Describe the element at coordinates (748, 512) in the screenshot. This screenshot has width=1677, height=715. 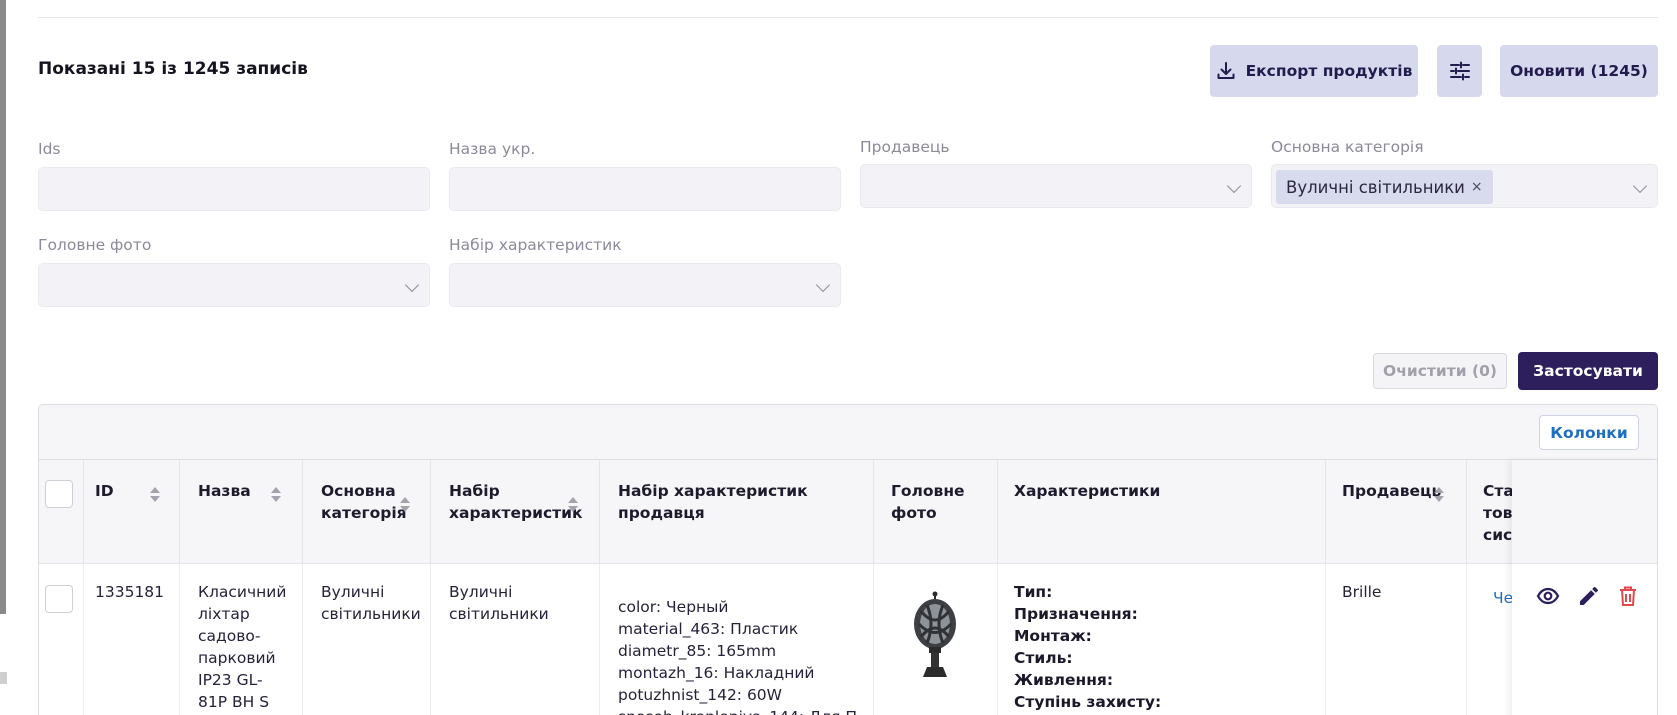
I see `header-seller-char-set: Набір характеристик продавця` at that location.